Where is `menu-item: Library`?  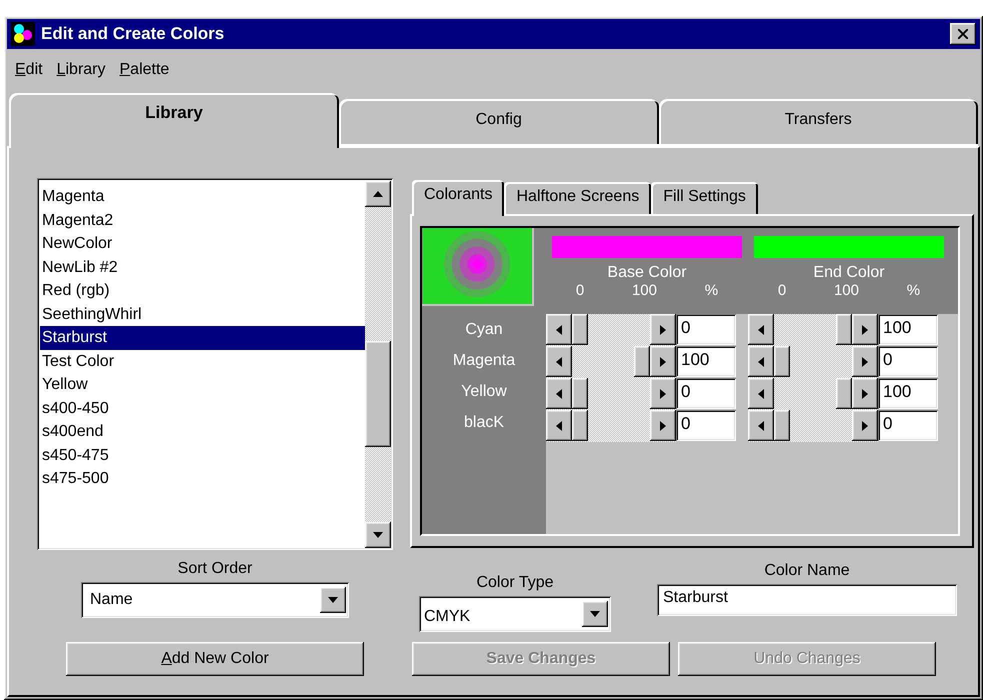
menu-item: Library is located at coordinates (81, 70).